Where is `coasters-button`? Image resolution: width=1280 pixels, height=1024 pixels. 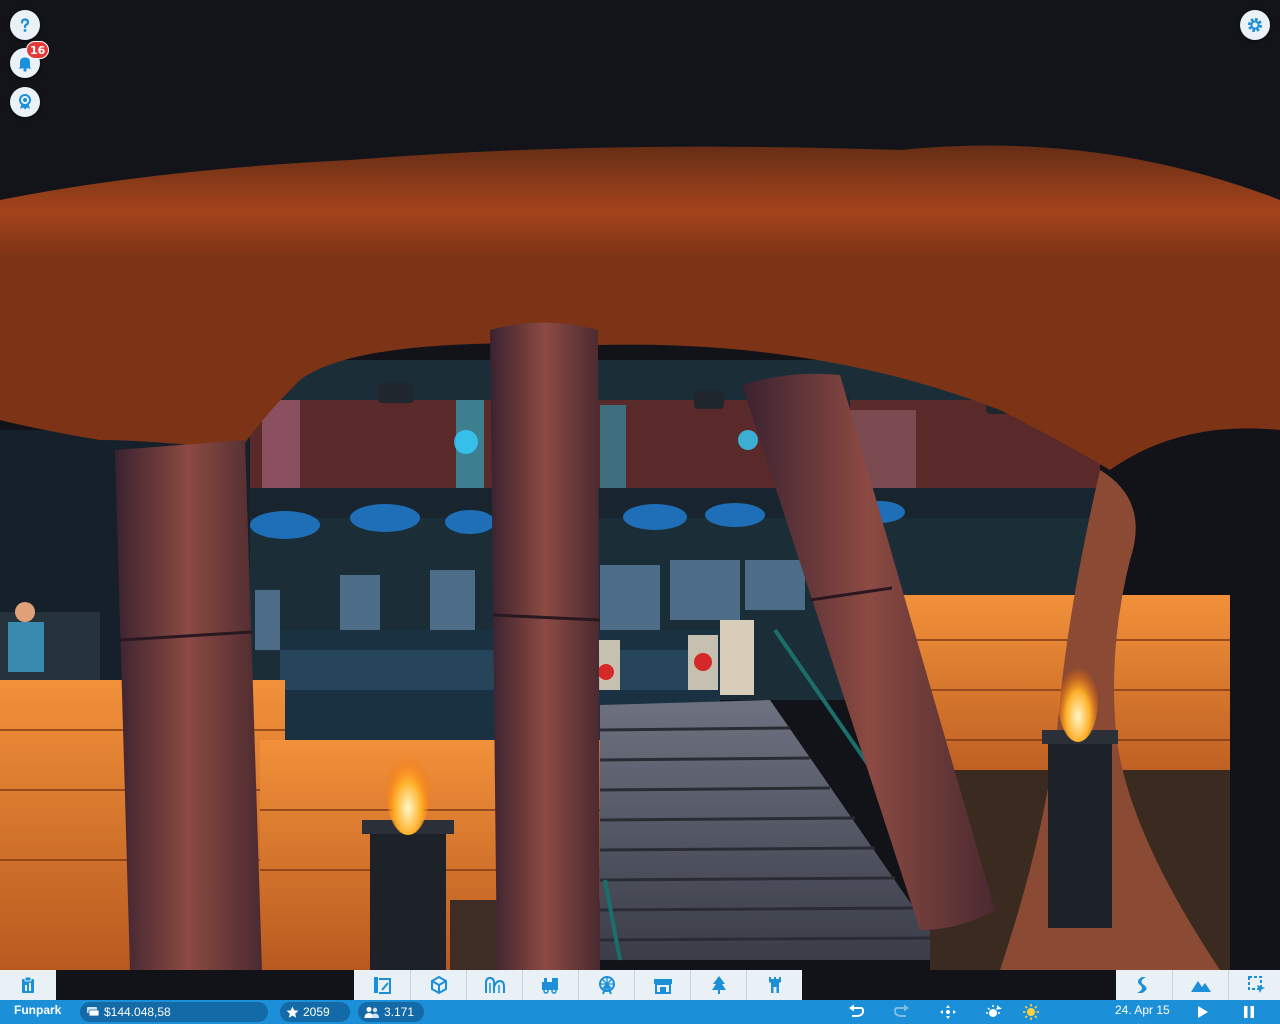
coasters-button is located at coordinates (494, 985).